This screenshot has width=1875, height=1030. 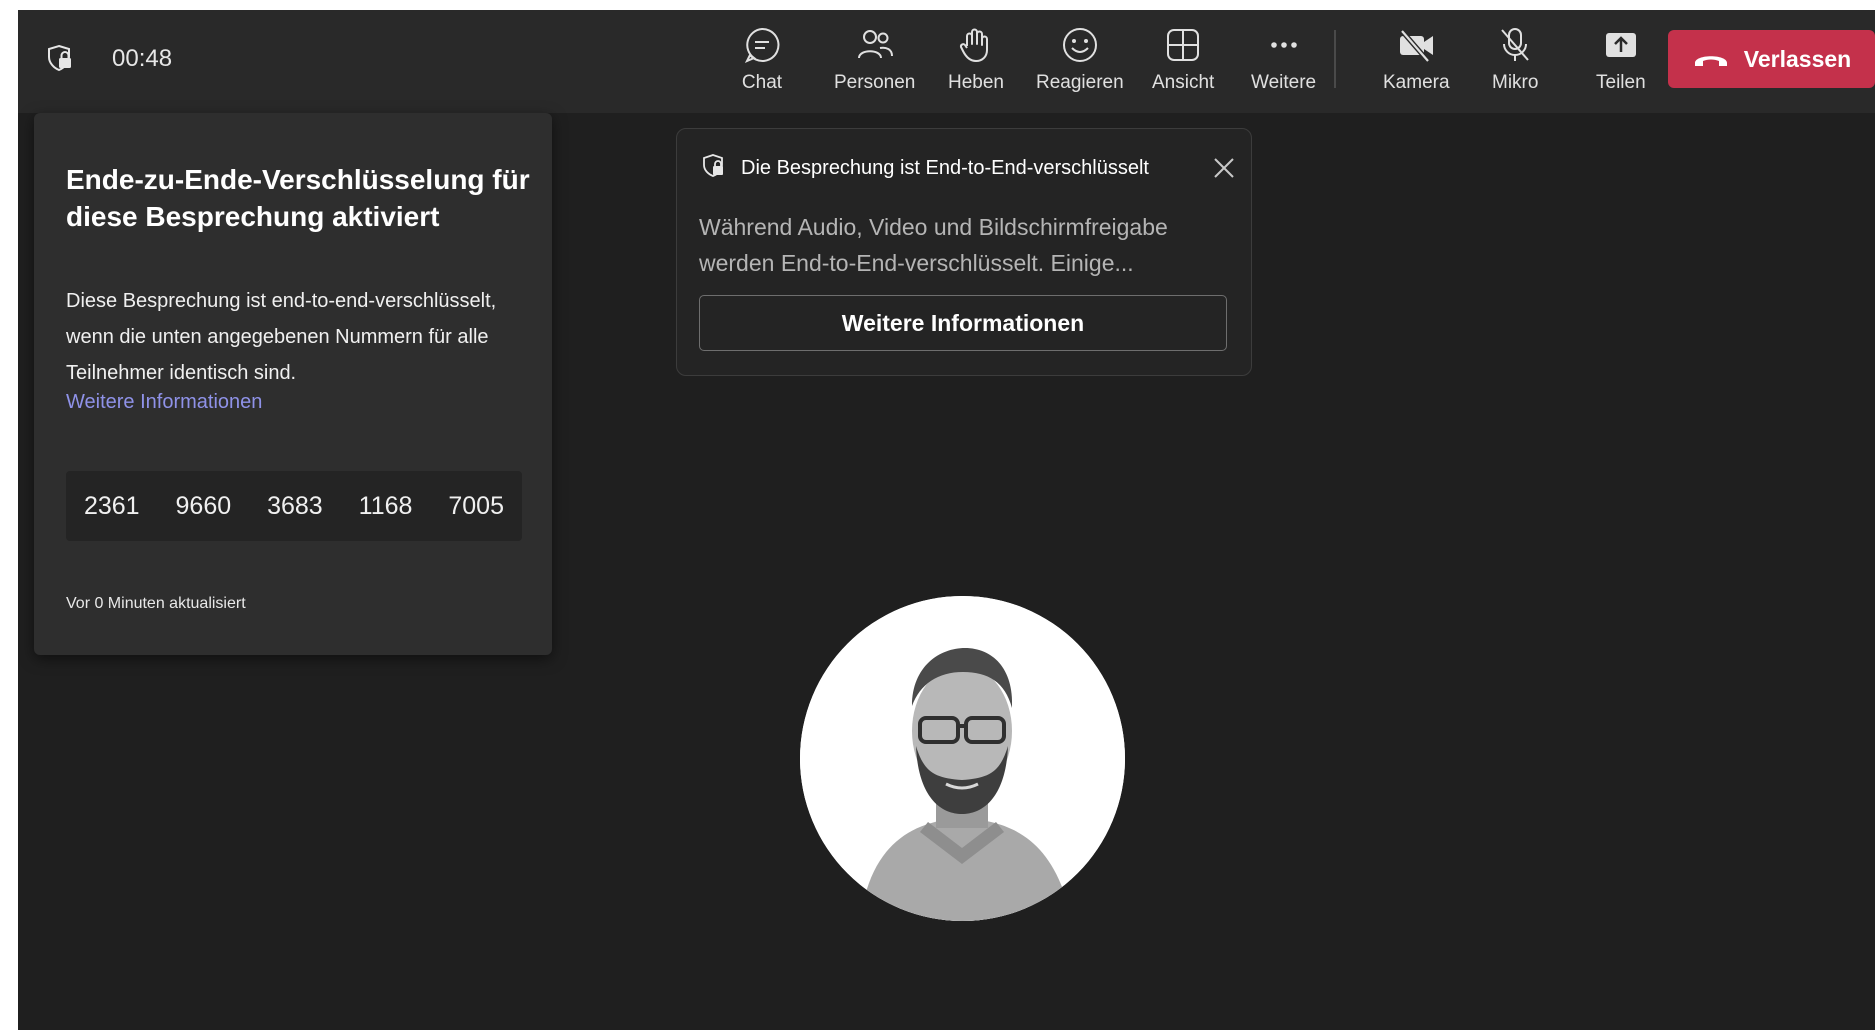 What do you see at coordinates (1515, 65) in the screenshot?
I see `mic-button: Mikro` at bounding box center [1515, 65].